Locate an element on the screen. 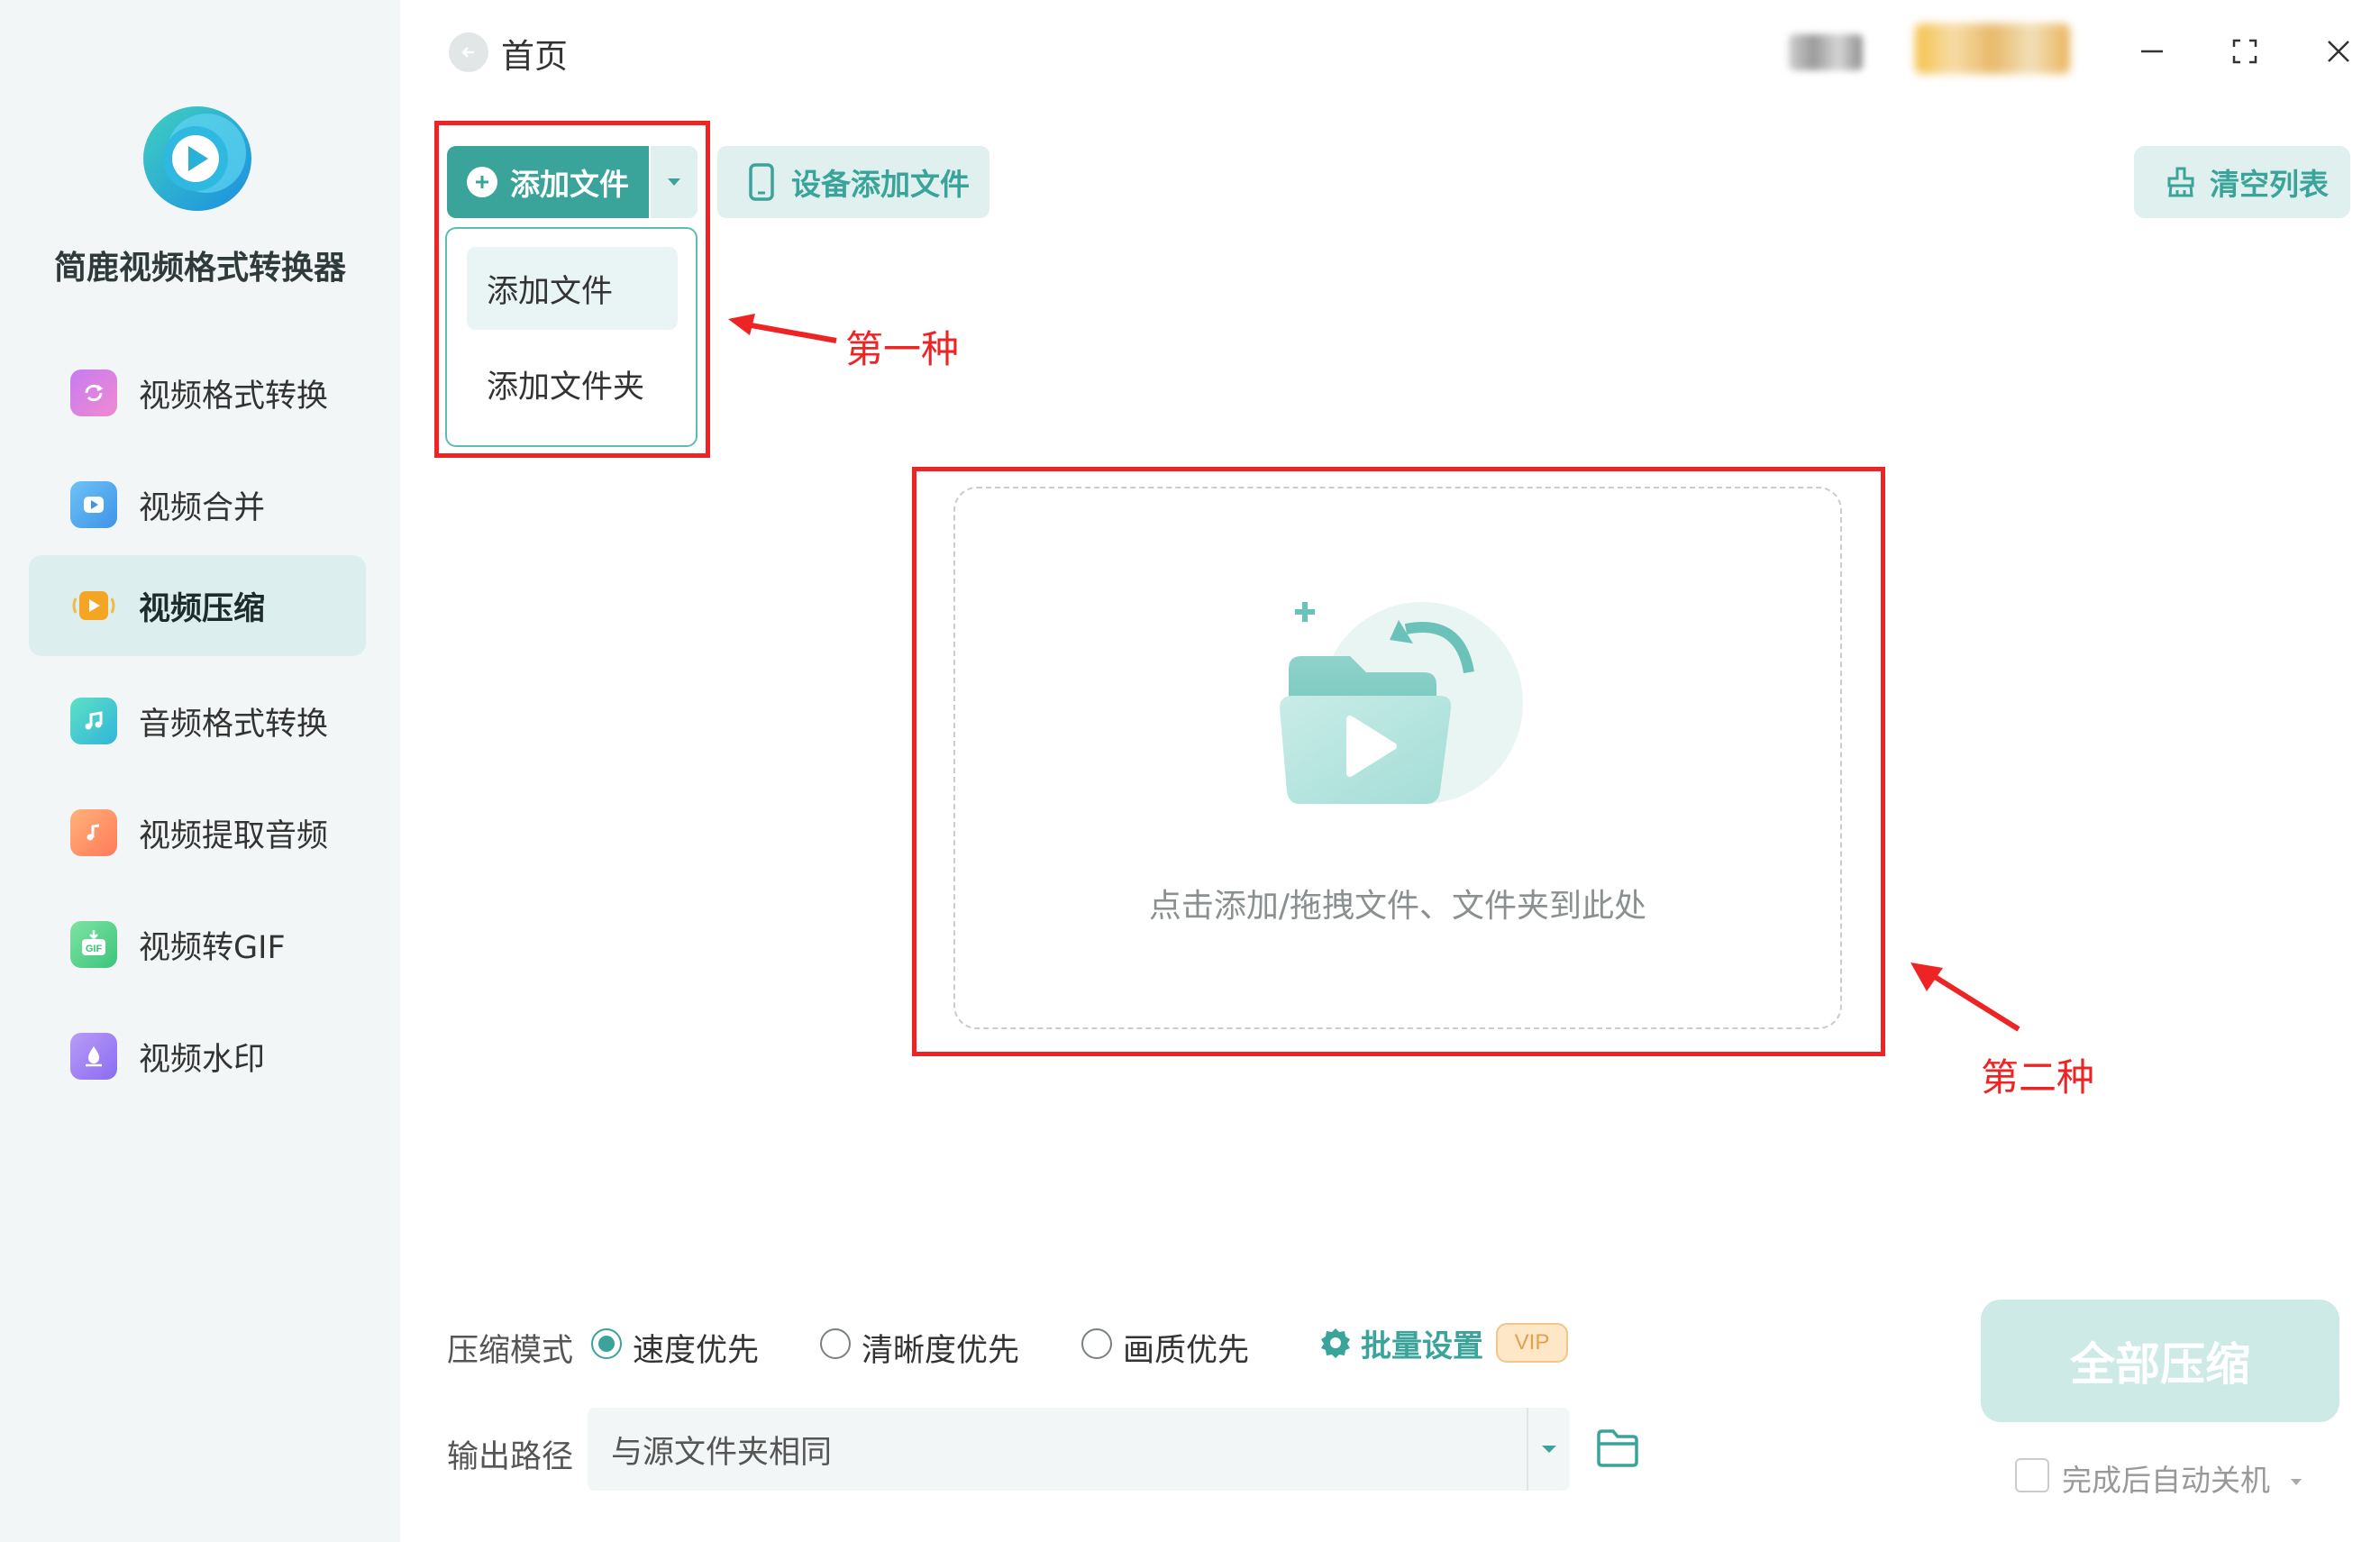  radio-label-speed: 速度优先 is located at coordinates (696, 1348).